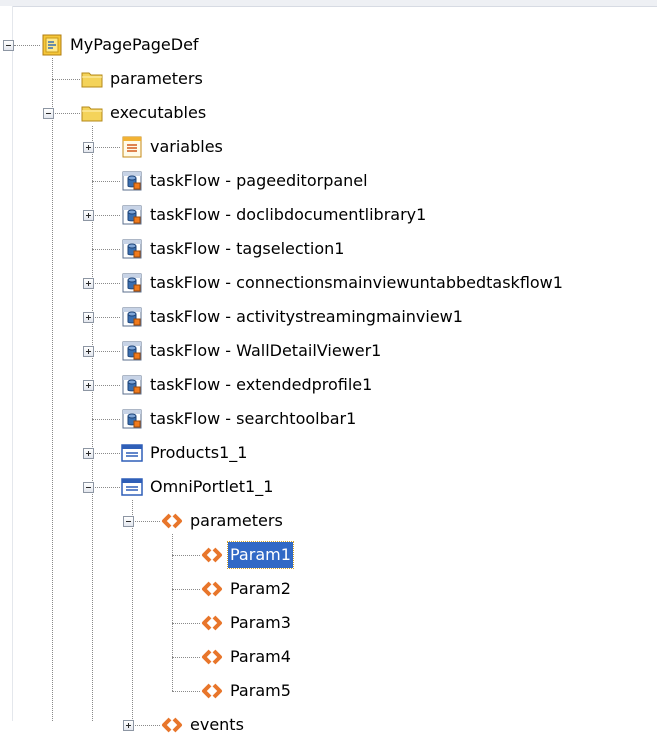 The width and height of the screenshot is (657, 738). I want to click on tree-node-tf-doclibdocumentlibrary1: taskFlow - doclibdocumentlibrary1, so click(288, 215).